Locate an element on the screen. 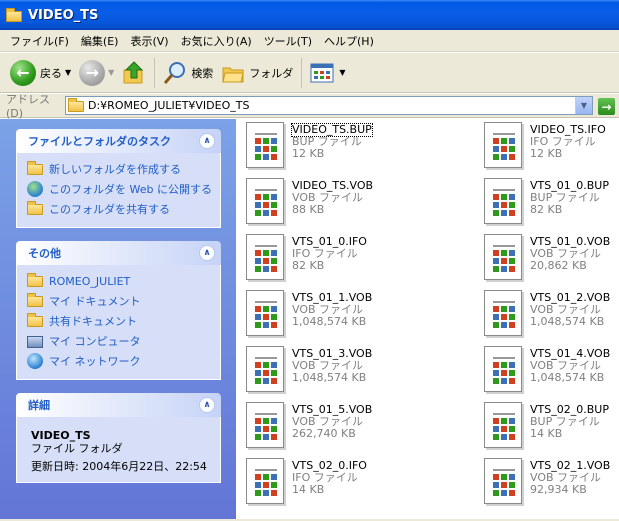 Image resolution: width=619 pixels, height=521 pixels. views-dropdown-icon: ▼ is located at coordinates (342, 72).